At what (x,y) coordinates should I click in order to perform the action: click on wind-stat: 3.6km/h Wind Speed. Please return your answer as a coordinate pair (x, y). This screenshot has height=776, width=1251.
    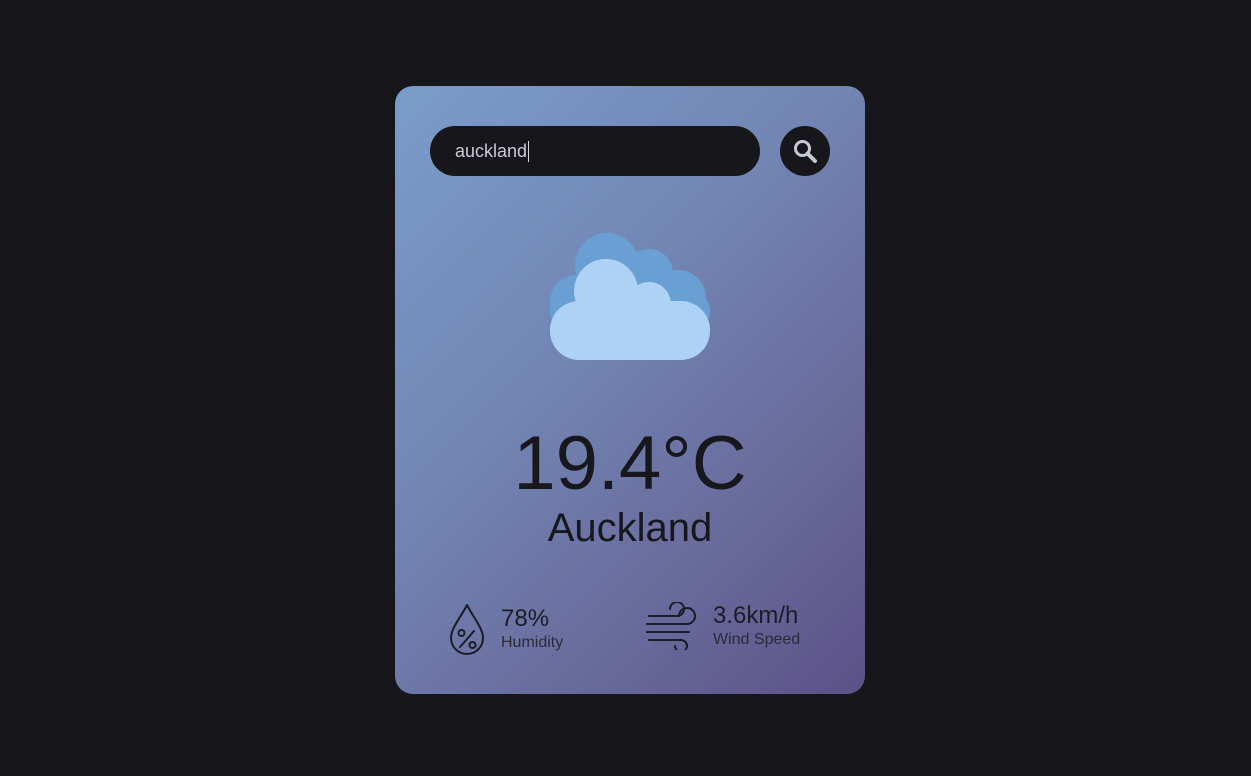
    Looking at the image, I should click on (722, 626).